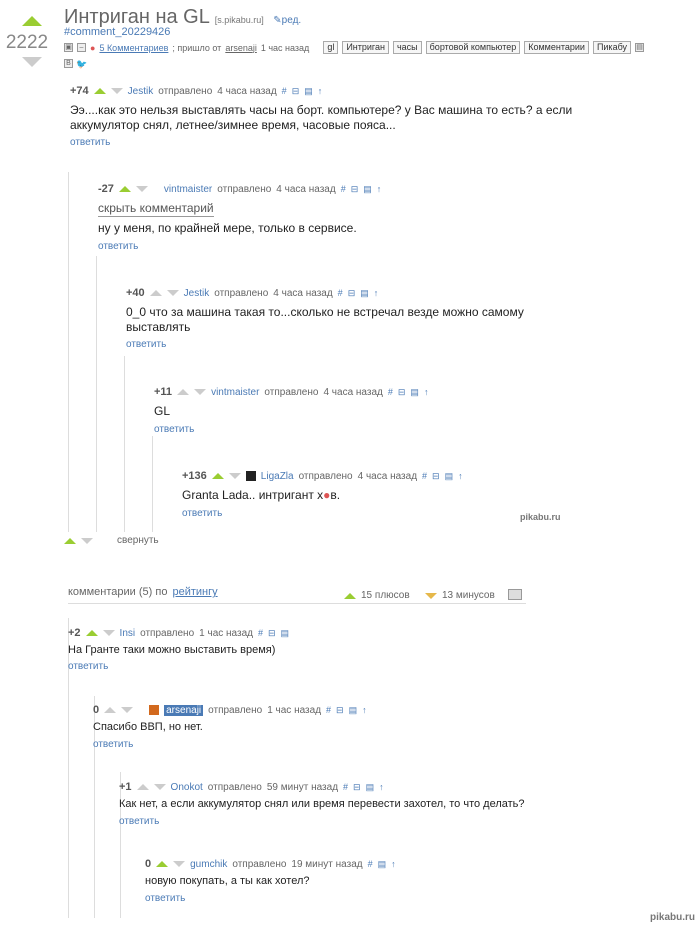  Describe the element at coordinates (194, 592) in the screenshot. I see `sort-select: рейтингу` at that location.